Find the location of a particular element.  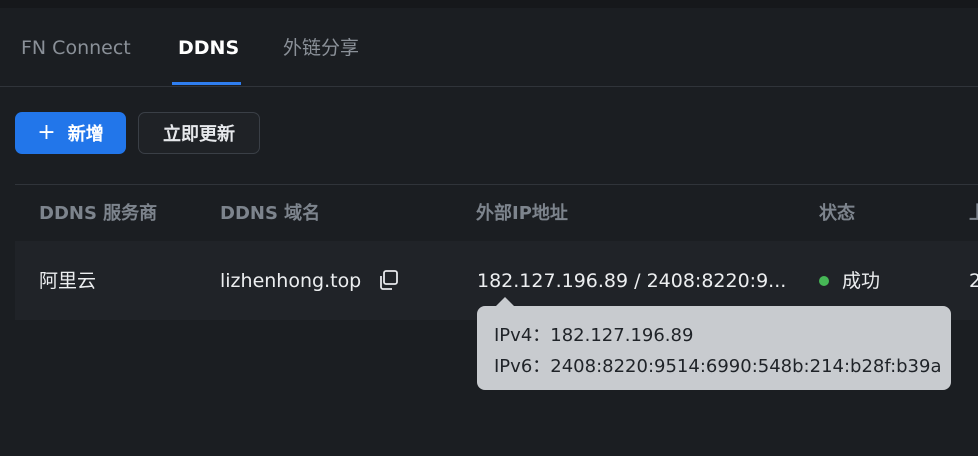

ipv6-value: 2408:8220:9514:6990:548b:214:b28f:b39a is located at coordinates (746, 366).